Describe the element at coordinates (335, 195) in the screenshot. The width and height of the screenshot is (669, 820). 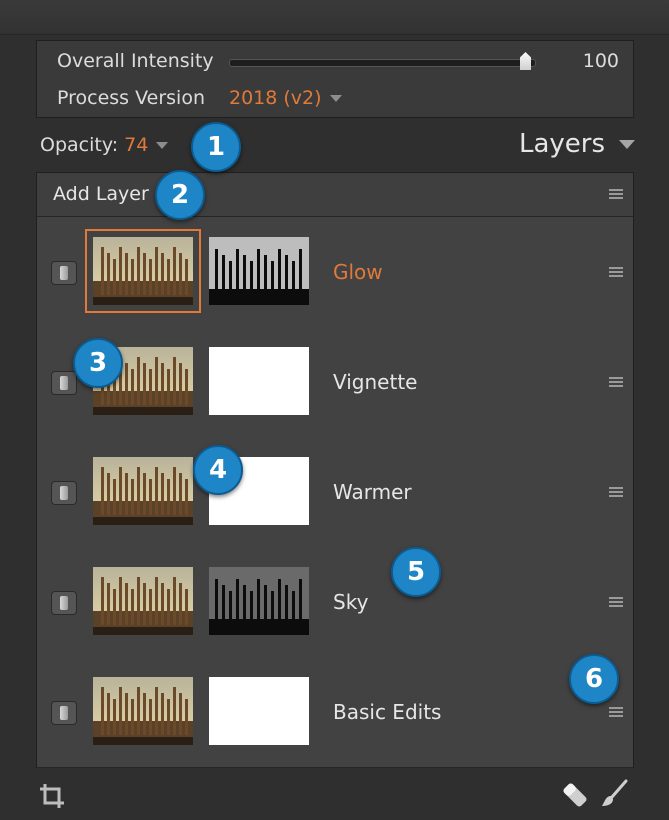
I see `add-layer-button: Add Layer` at that location.